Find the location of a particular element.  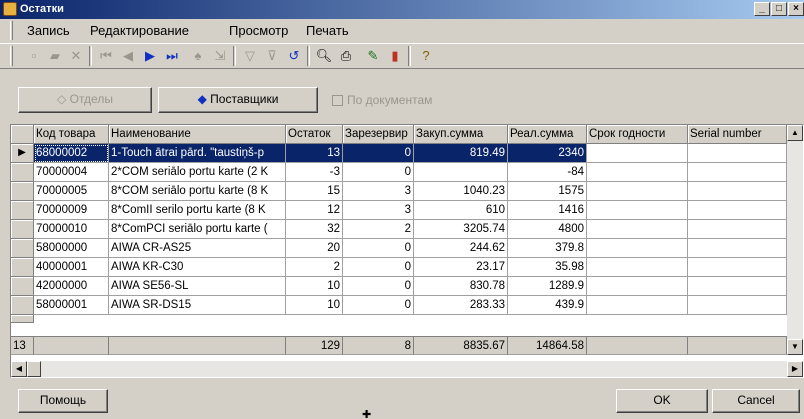

scroll-thumb is located at coordinates (34, 369).